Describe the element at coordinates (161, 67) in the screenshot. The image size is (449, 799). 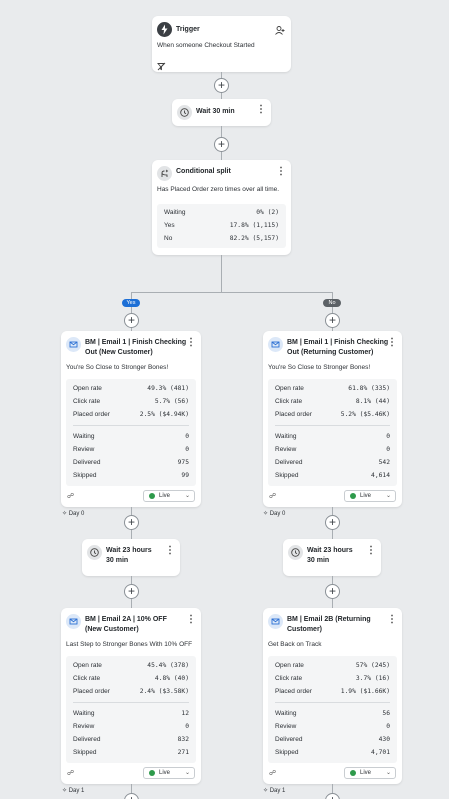
I see `filter-off-icon` at that location.